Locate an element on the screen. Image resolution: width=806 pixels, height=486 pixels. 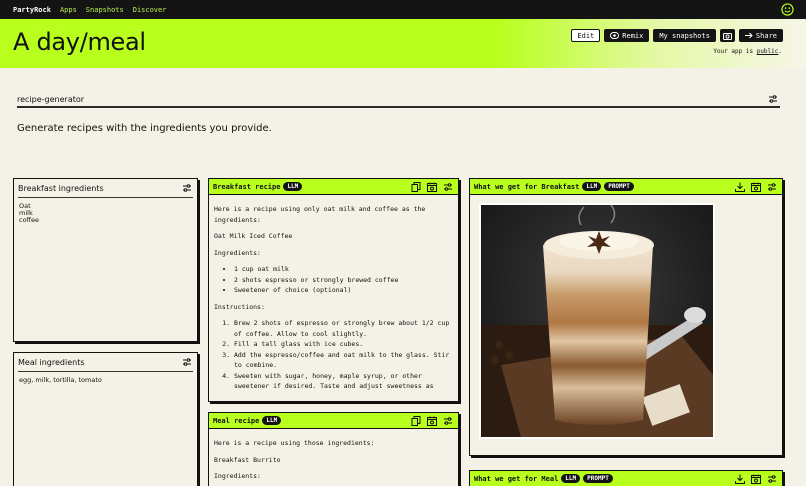
my-snapshots-button: My snapshots is located at coordinates (684, 35).